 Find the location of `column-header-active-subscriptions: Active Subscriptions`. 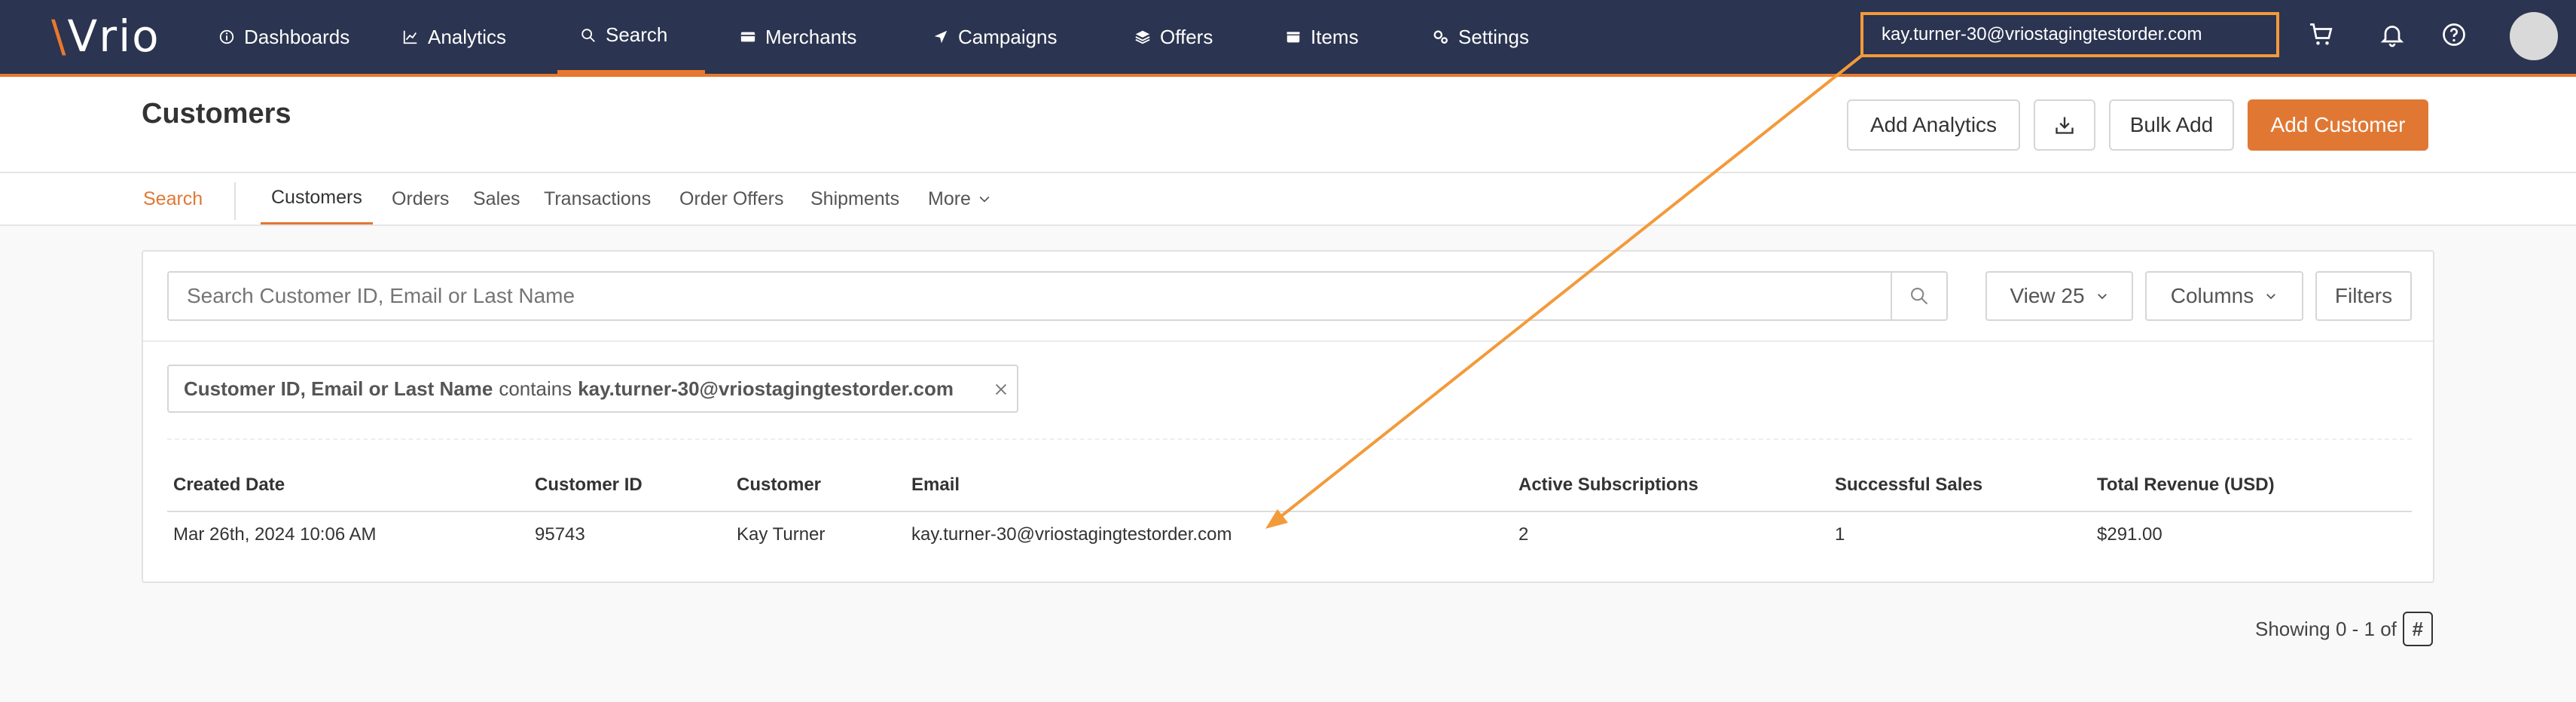

column-header-active-subscriptions: Active Subscriptions is located at coordinates (1609, 486).